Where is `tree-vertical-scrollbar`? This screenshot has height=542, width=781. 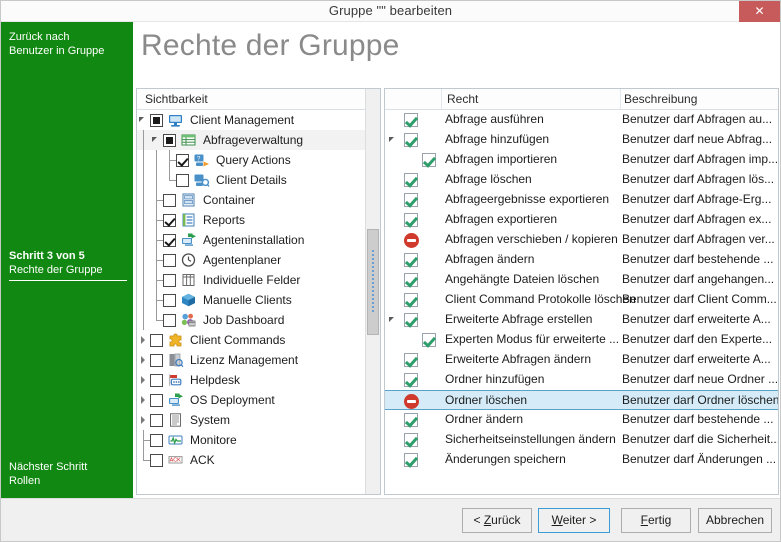
tree-vertical-scrollbar is located at coordinates (372, 291).